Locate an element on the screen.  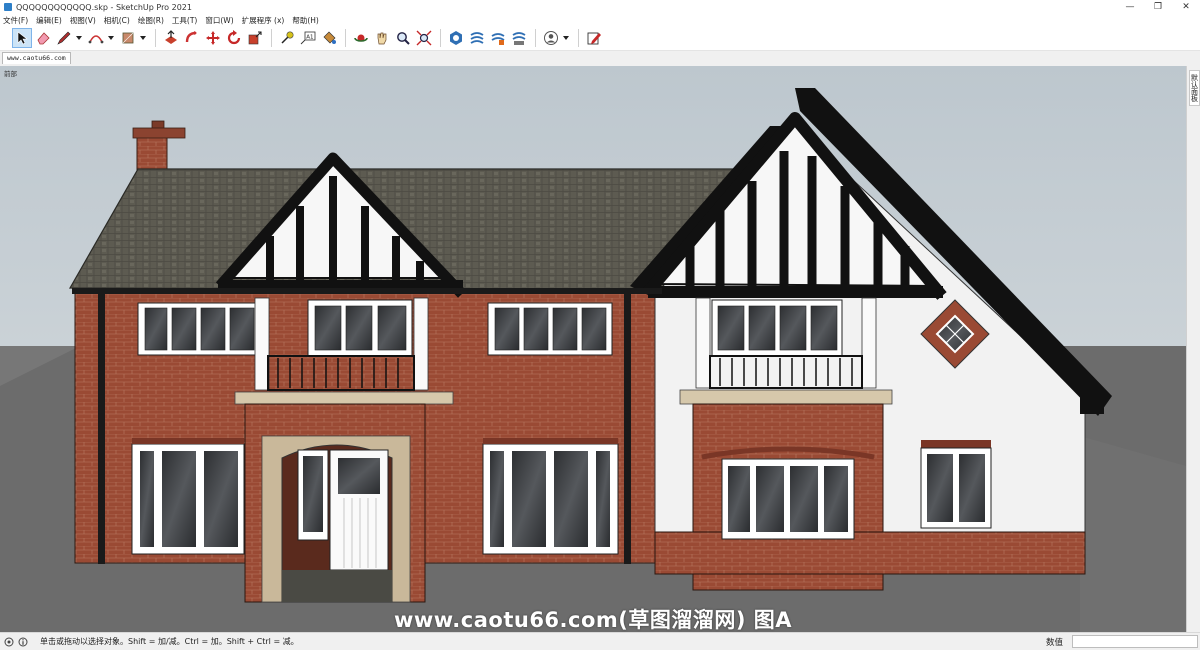
follow-me-icon is located at coordinates (191, 37).